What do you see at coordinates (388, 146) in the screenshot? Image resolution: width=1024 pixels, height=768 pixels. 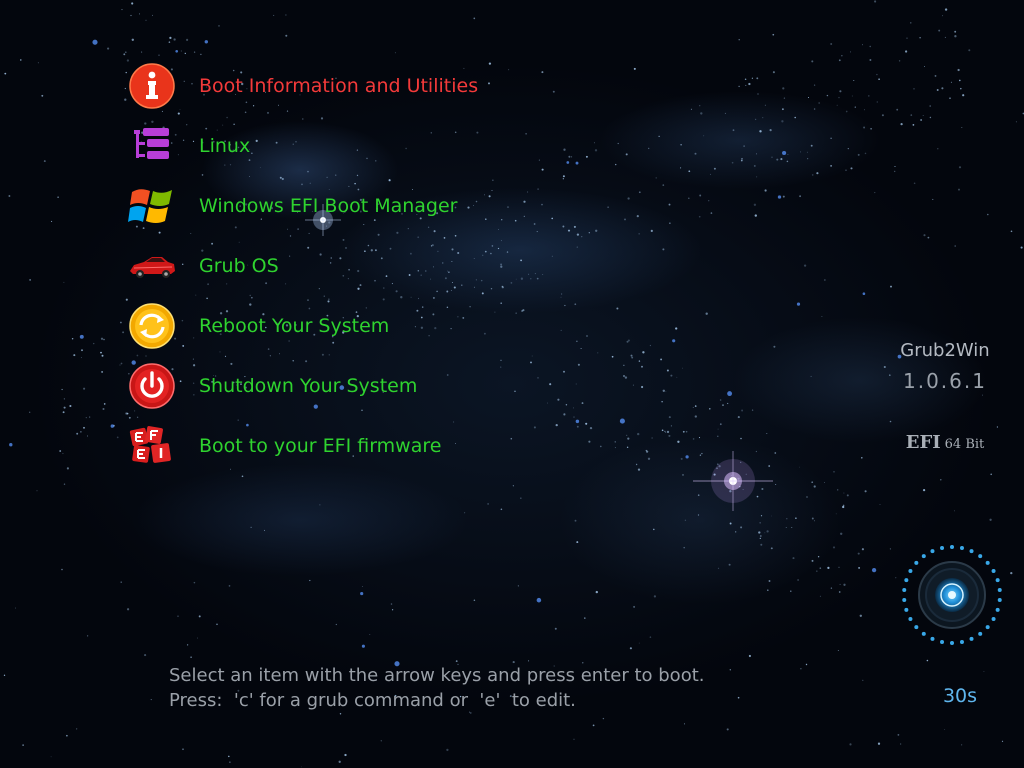 I see `menu-item-linux: Linux` at bounding box center [388, 146].